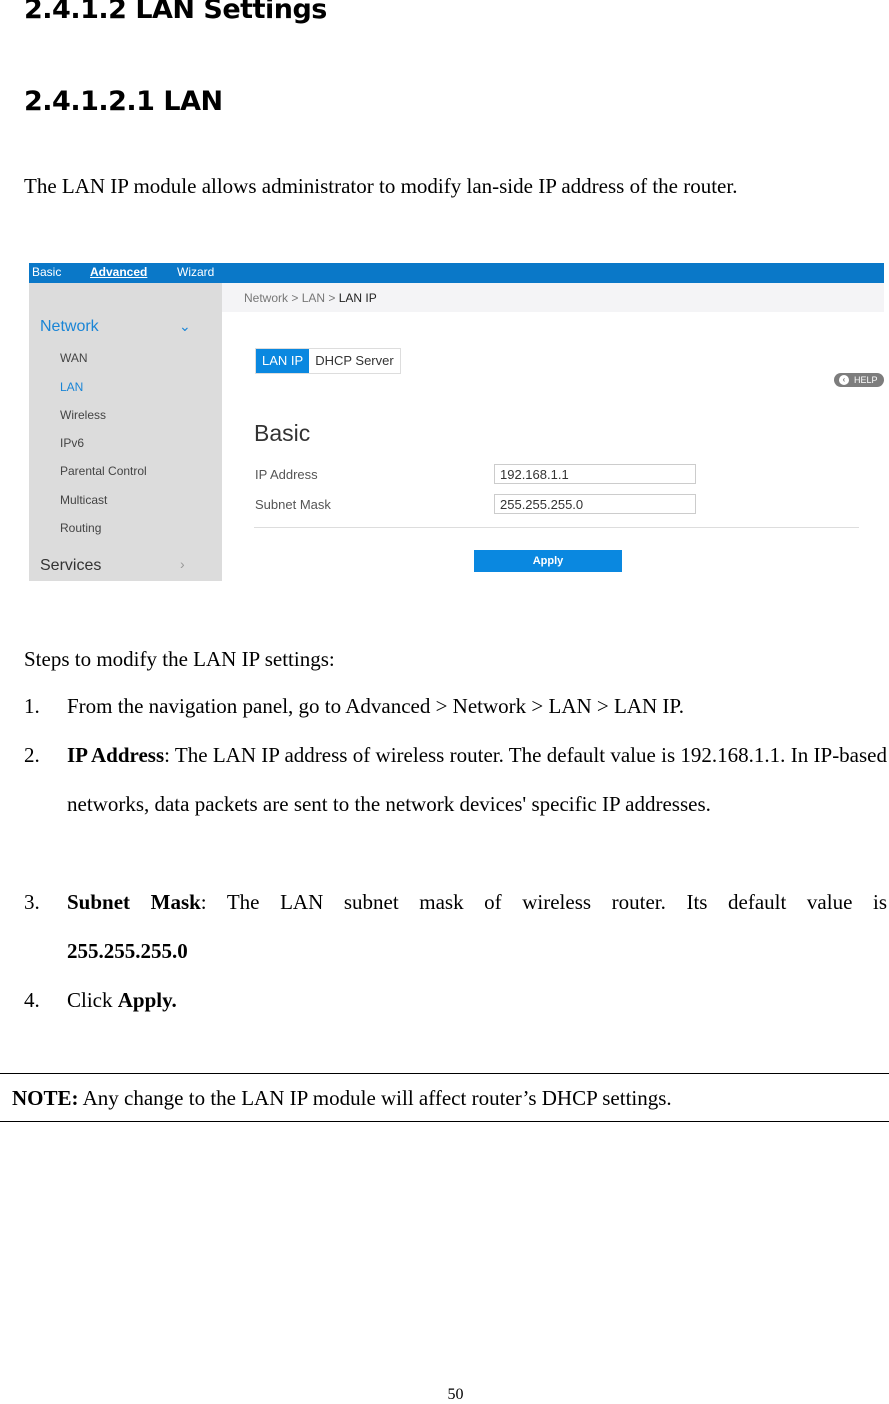  Describe the element at coordinates (354, 361) in the screenshot. I see `tab-dhcp-server: DHCP Server` at that location.